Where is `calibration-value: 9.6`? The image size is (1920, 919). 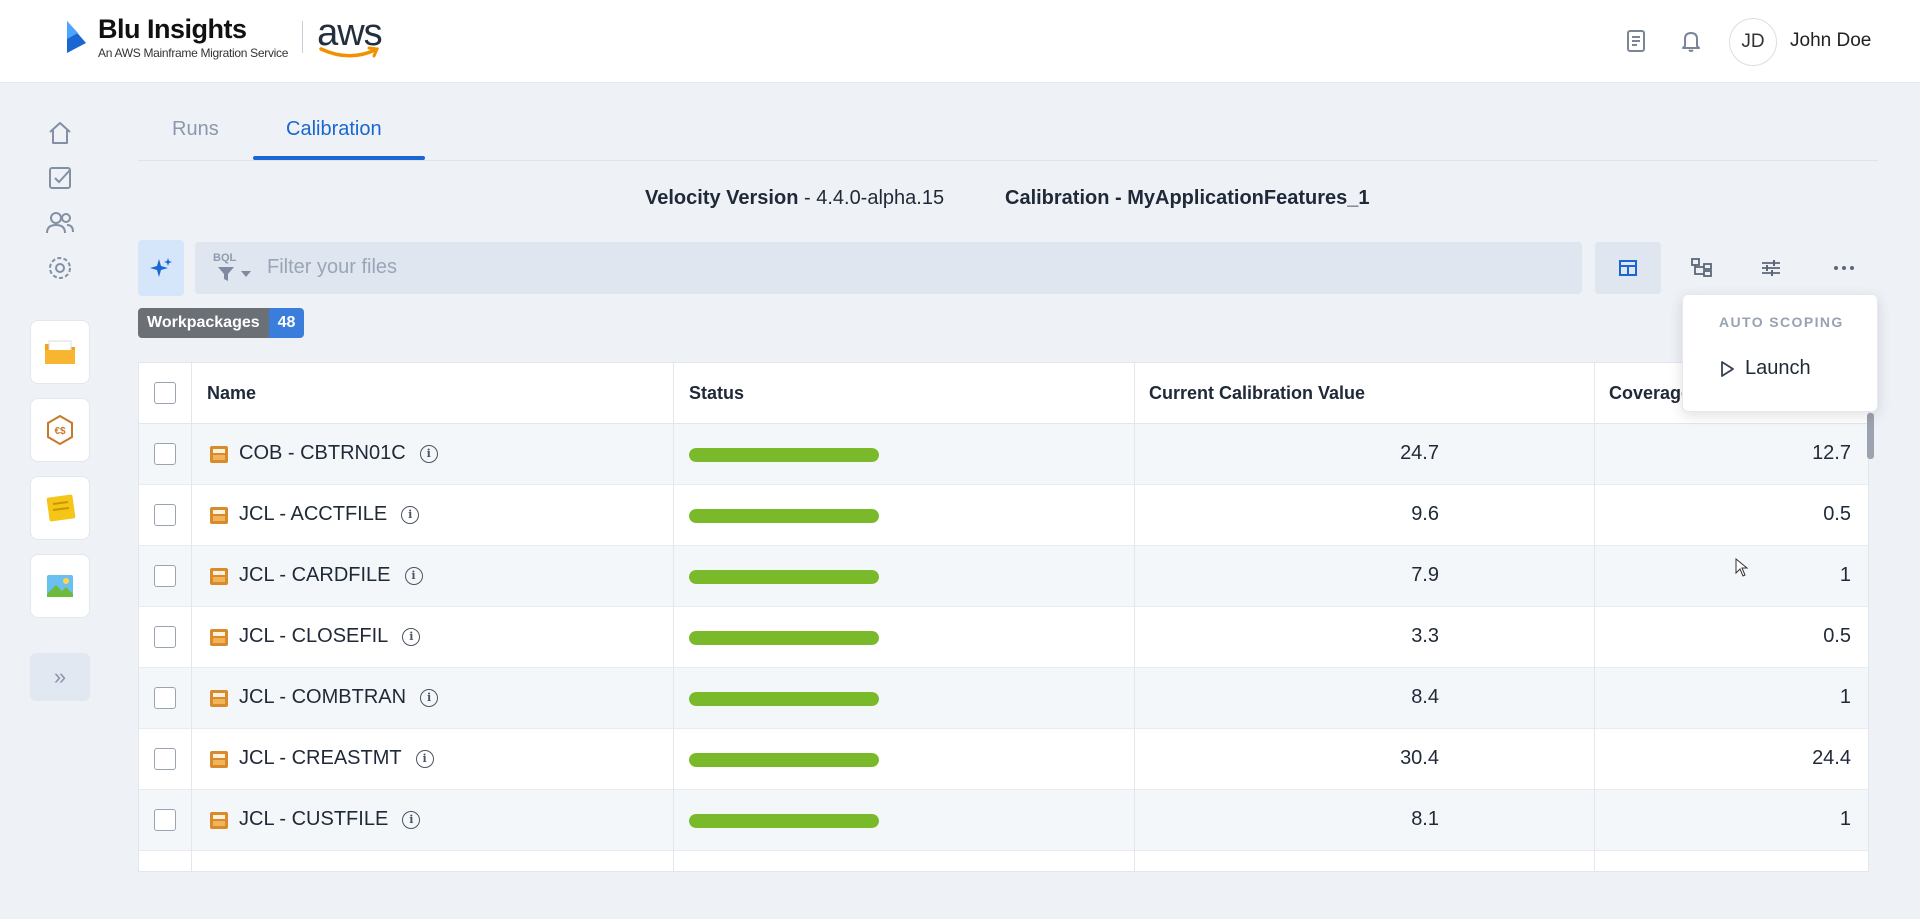 calibration-value: 9.6 is located at coordinates (1425, 514).